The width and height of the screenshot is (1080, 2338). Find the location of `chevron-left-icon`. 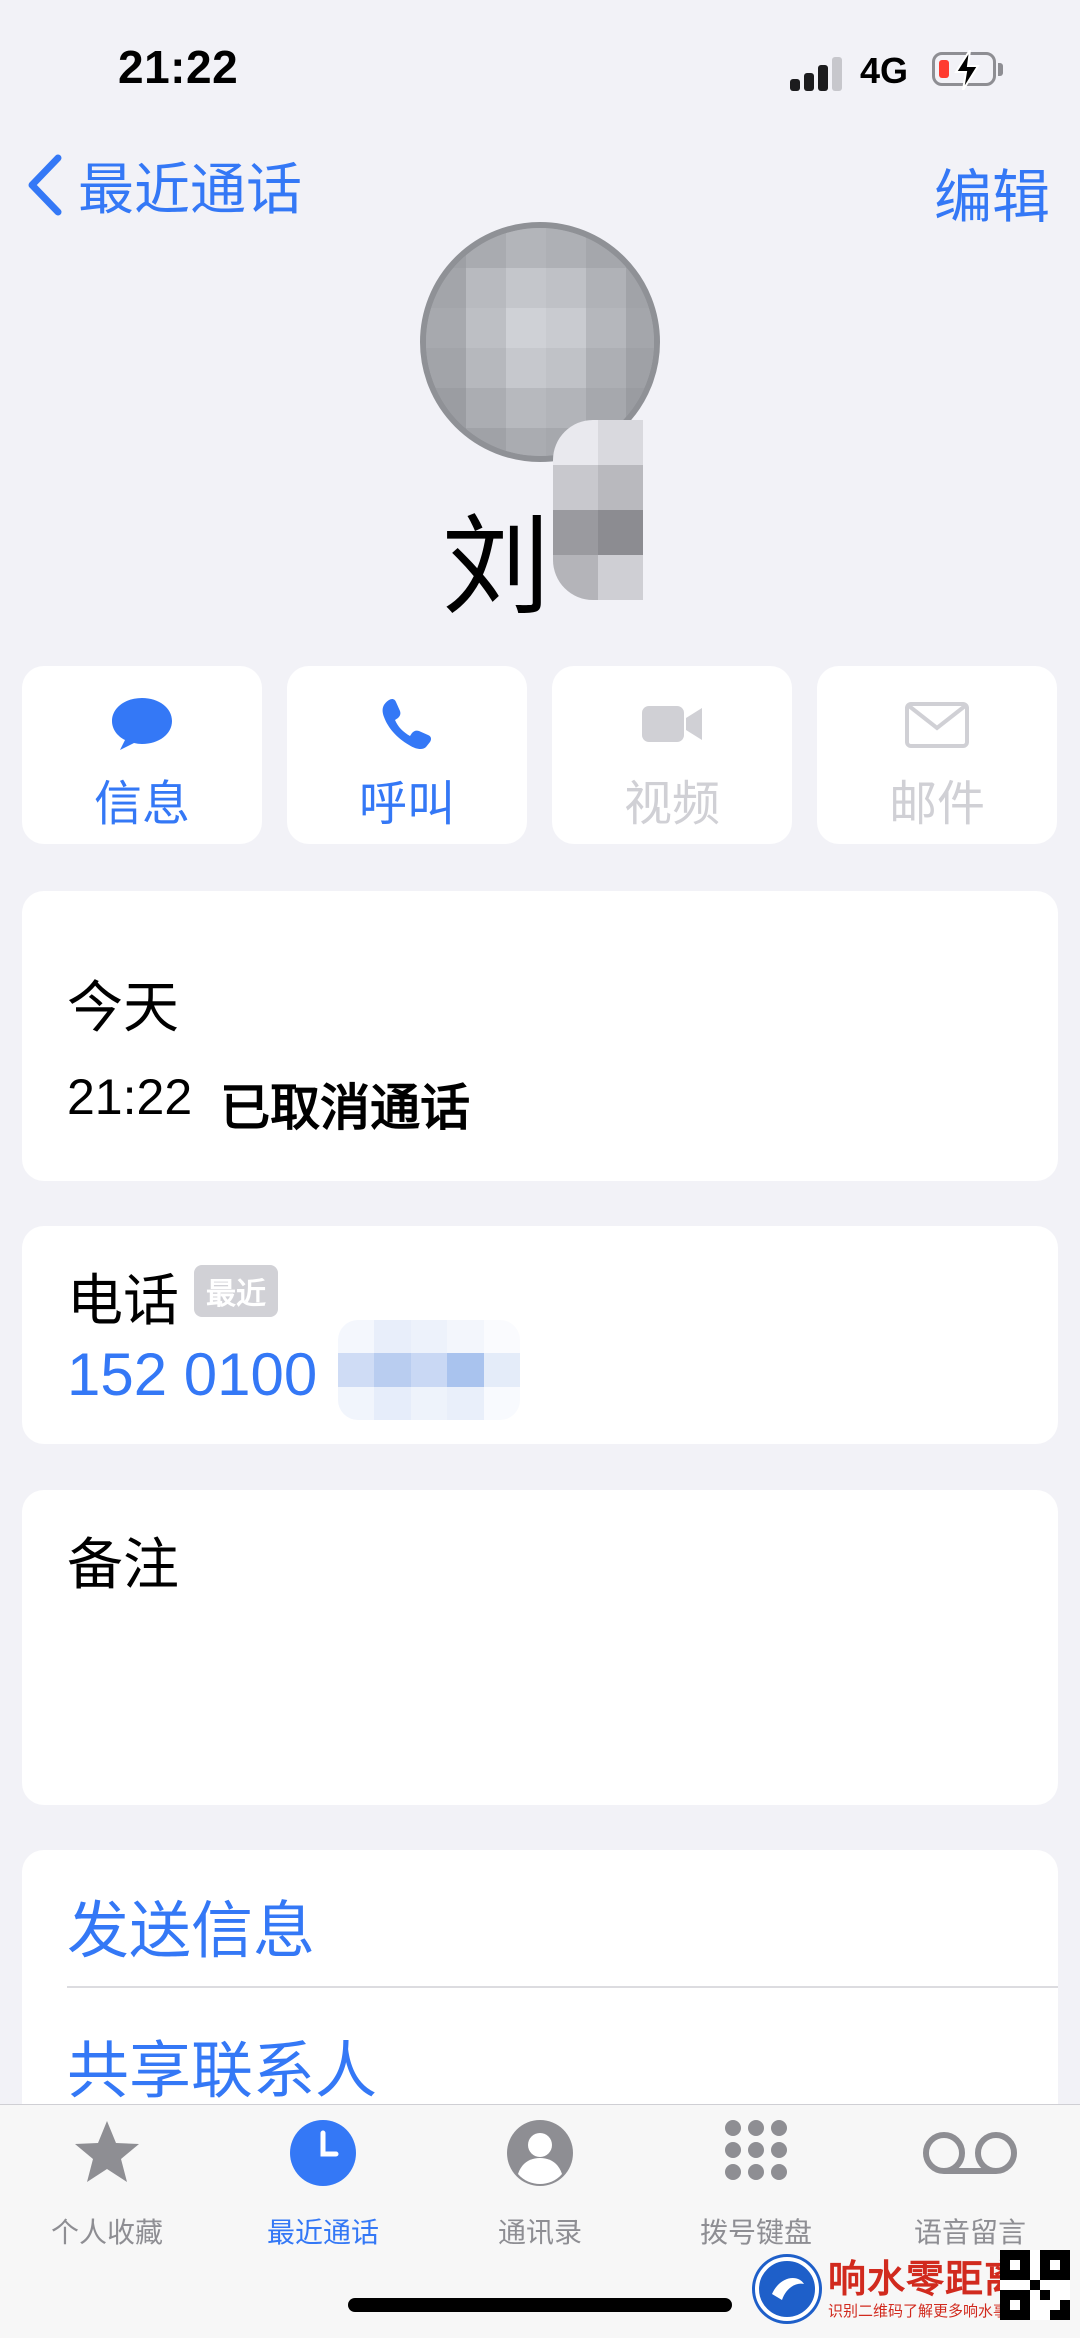

chevron-left-icon is located at coordinates (45, 185).